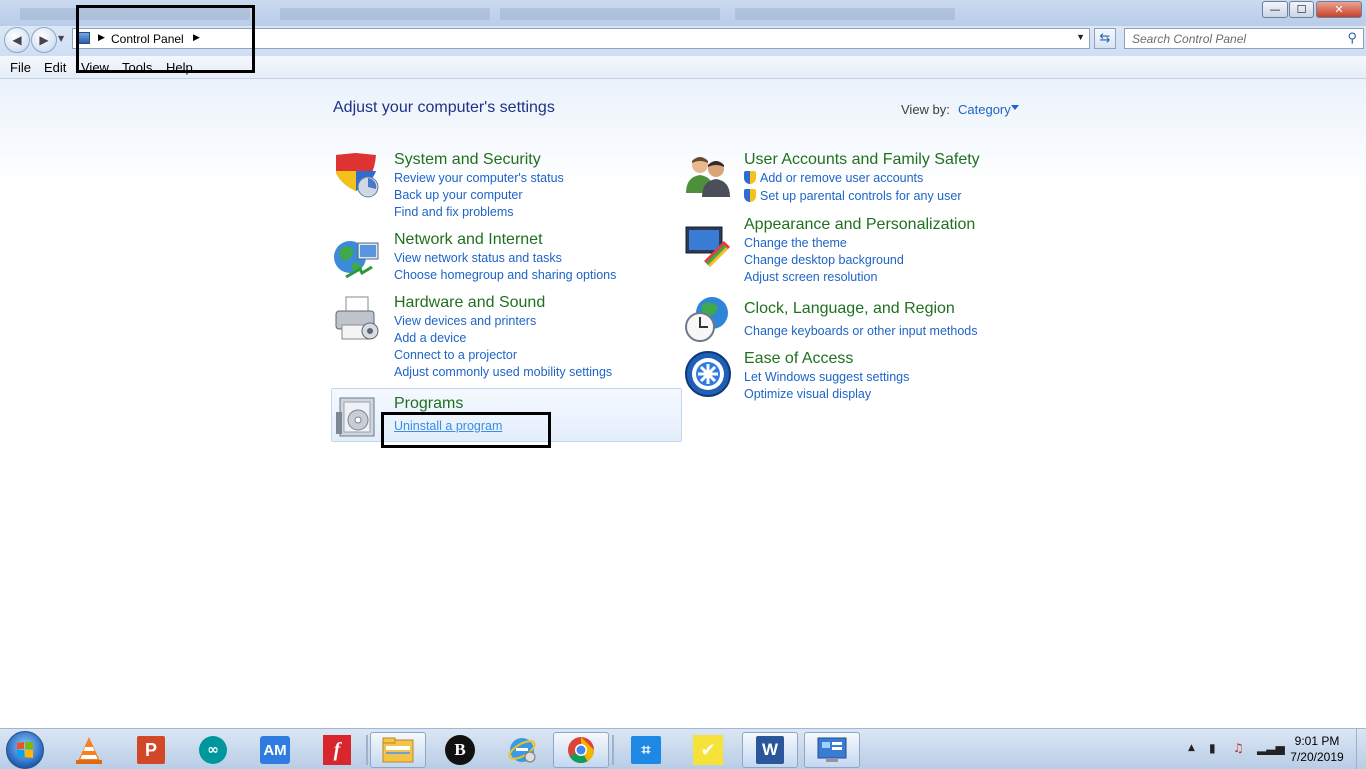 This screenshot has height=769, width=1366. I want to click on foxit-label: f, so click(337, 749).